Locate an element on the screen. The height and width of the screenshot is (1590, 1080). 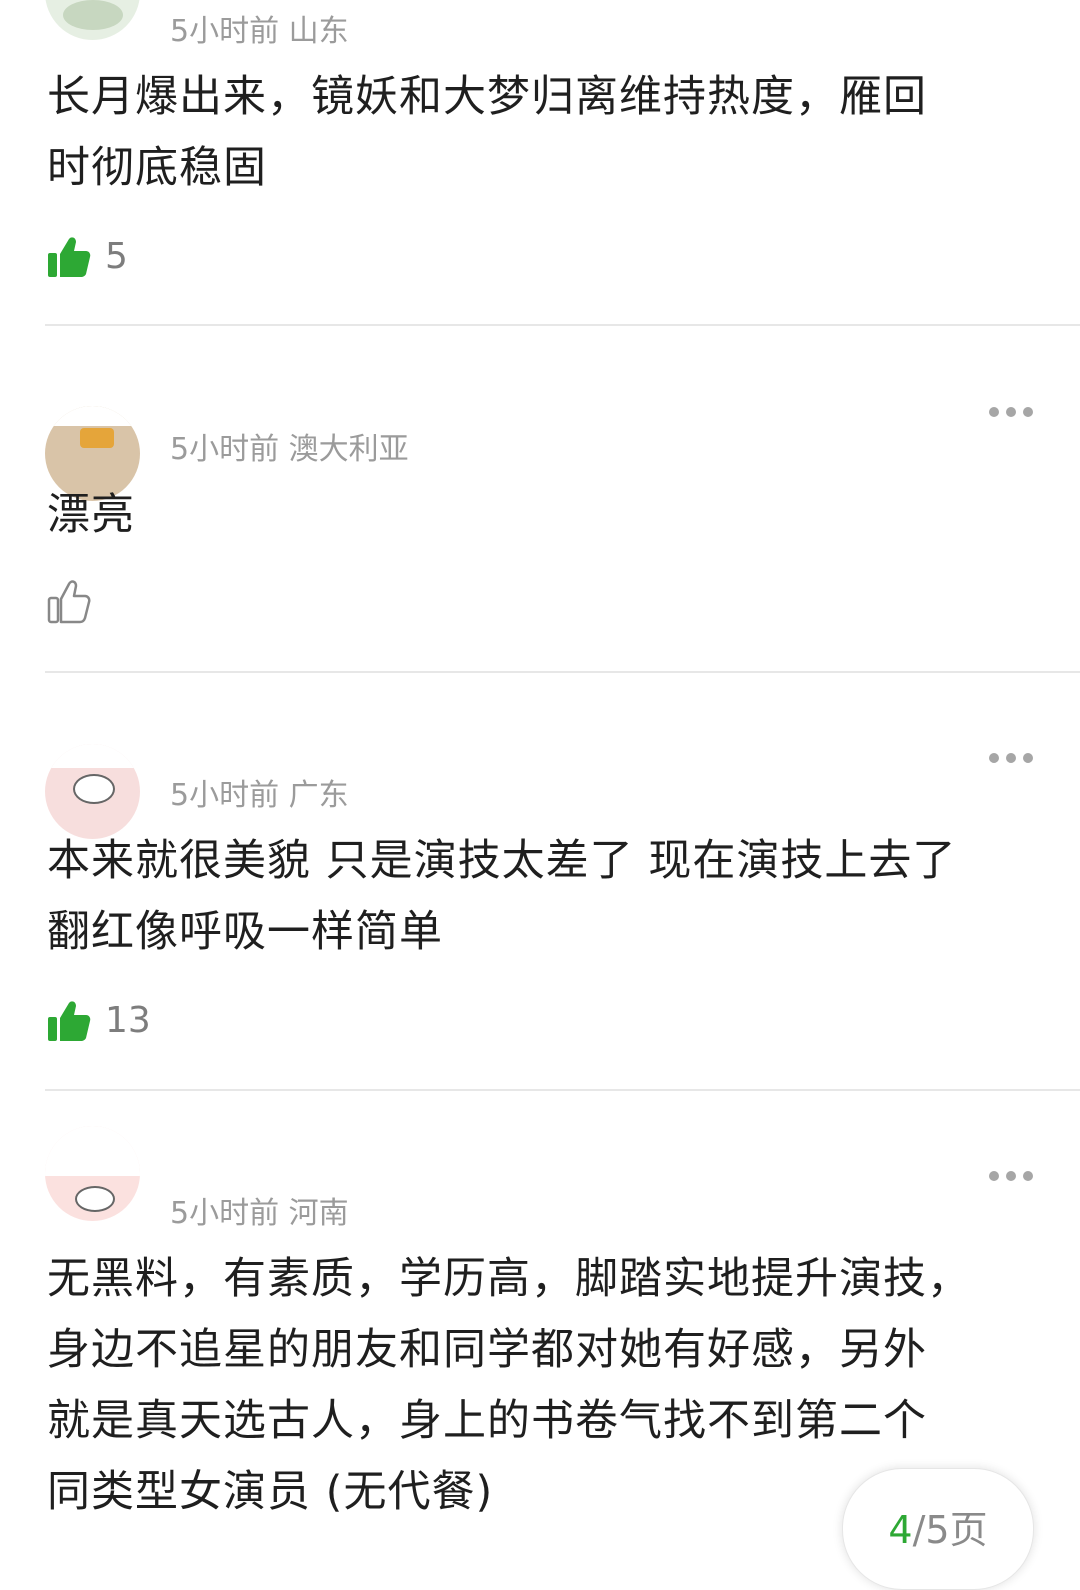
comment-text-line: 时彻底稳固 is located at coordinates (157, 168).